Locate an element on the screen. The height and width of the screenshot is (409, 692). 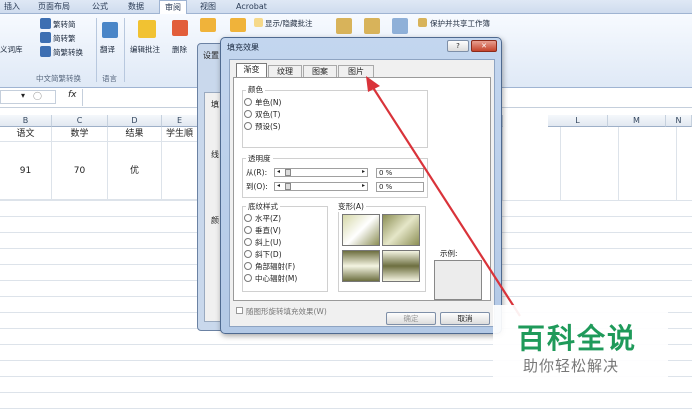
watermark-subtitle: 助你轻松解决 is located at coordinates (571, 366).